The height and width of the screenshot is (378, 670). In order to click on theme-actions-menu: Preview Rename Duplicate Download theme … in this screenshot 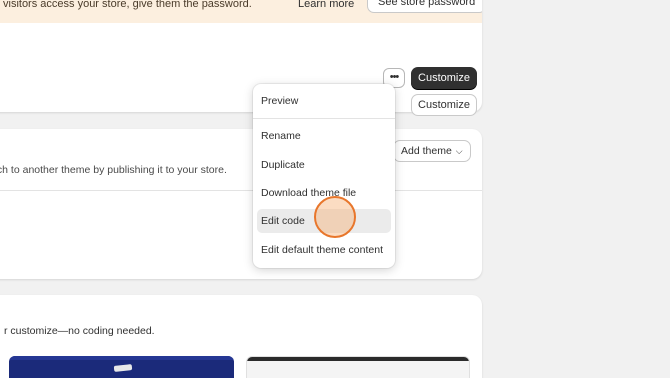, I will do `click(324, 176)`.